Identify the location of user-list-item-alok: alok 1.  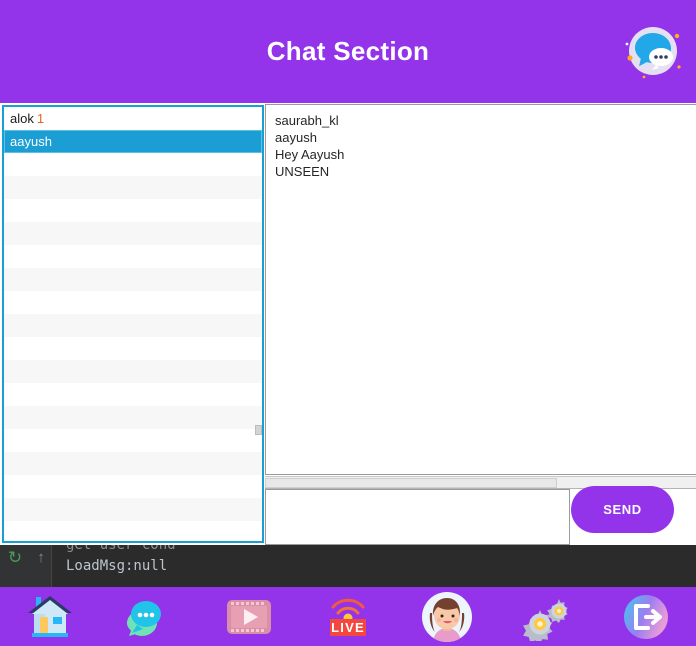
(133, 118).